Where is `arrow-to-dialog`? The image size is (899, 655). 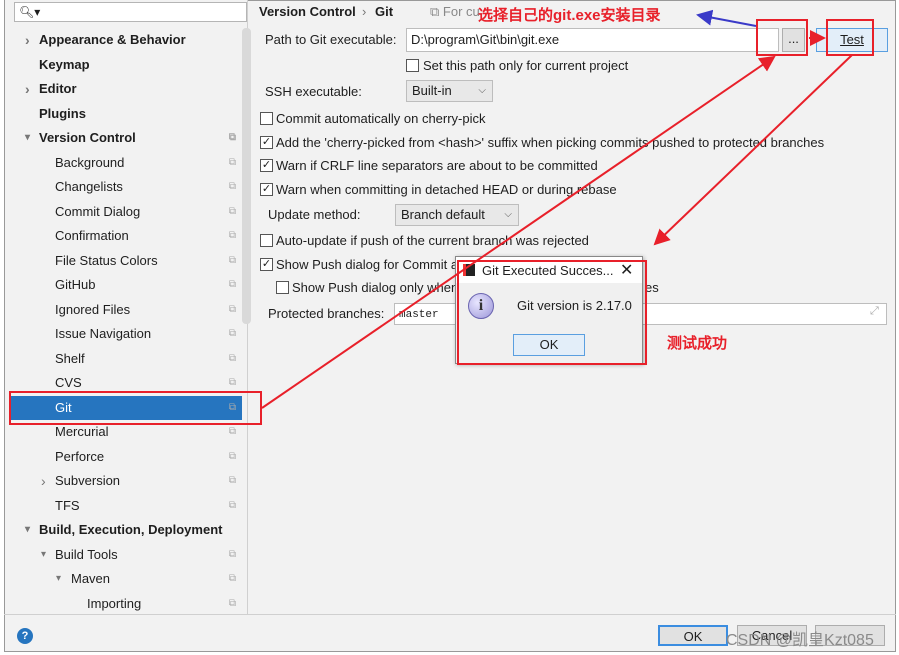
arrow-to-dialog is located at coordinates (753, 150).